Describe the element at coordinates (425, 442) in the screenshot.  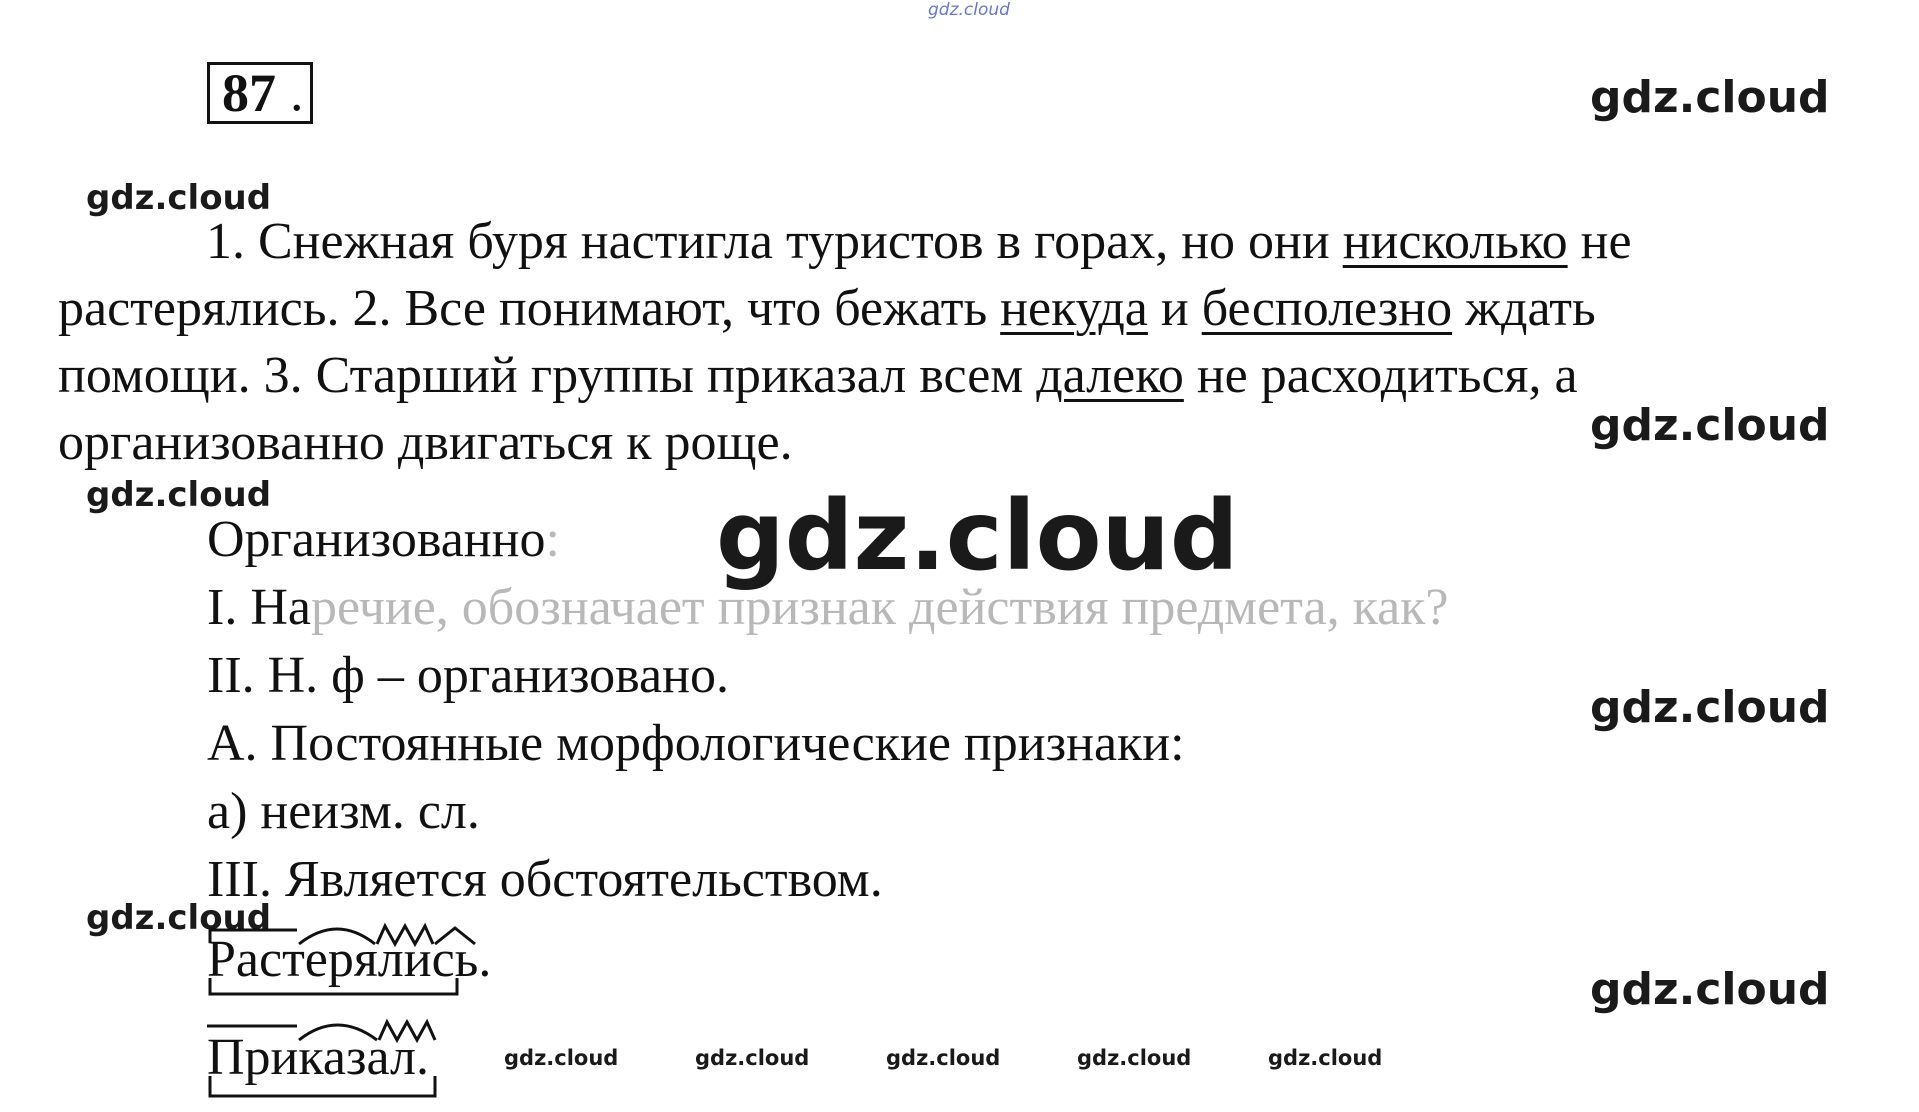
I see `sentence-line-4: организованно двигаться к роще.` at that location.